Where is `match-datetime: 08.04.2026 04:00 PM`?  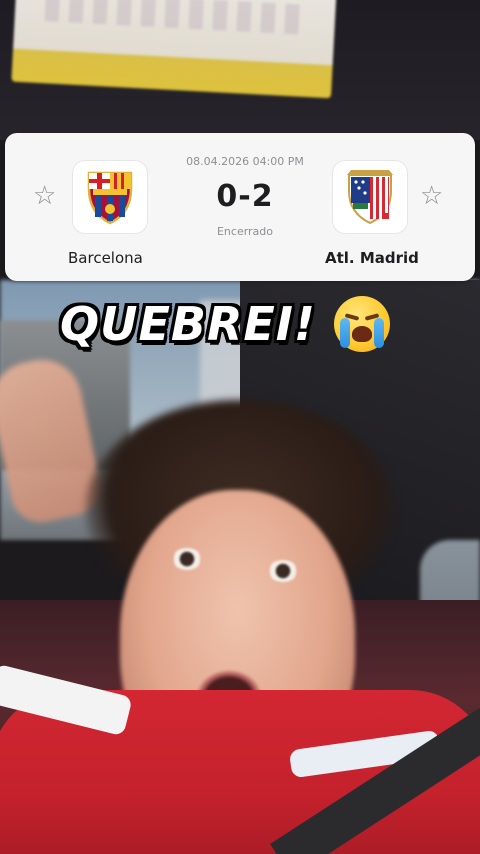 match-datetime: 08.04.2026 04:00 PM is located at coordinates (245, 161).